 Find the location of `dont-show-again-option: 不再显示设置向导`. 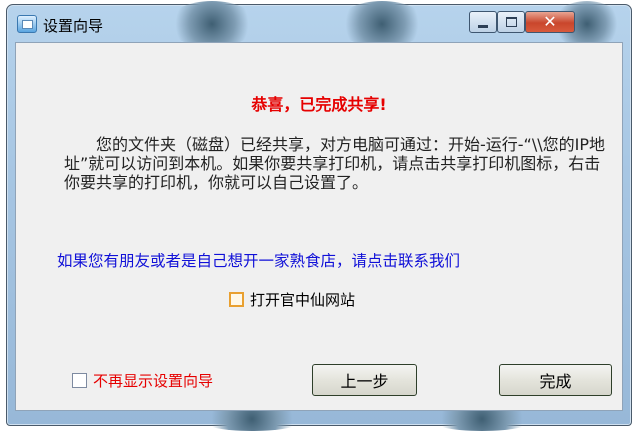

dont-show-again-option: 不再显示设置向导 is located at coordinates (142, 380).